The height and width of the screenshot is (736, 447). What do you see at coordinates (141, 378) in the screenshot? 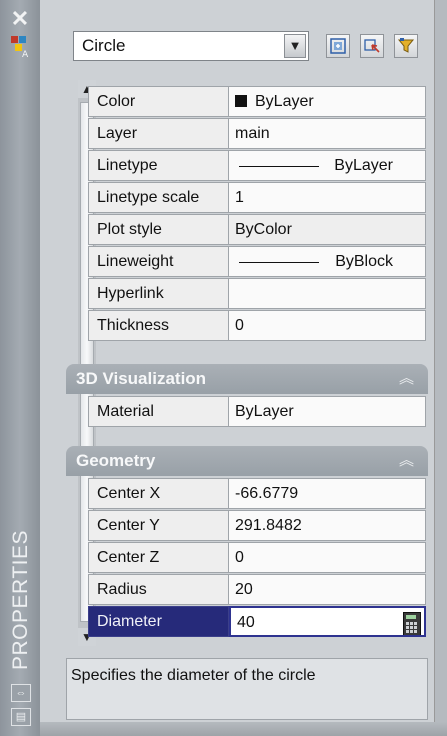
I see `section-title: 3D Visualization` at bounding box center [141, 378].